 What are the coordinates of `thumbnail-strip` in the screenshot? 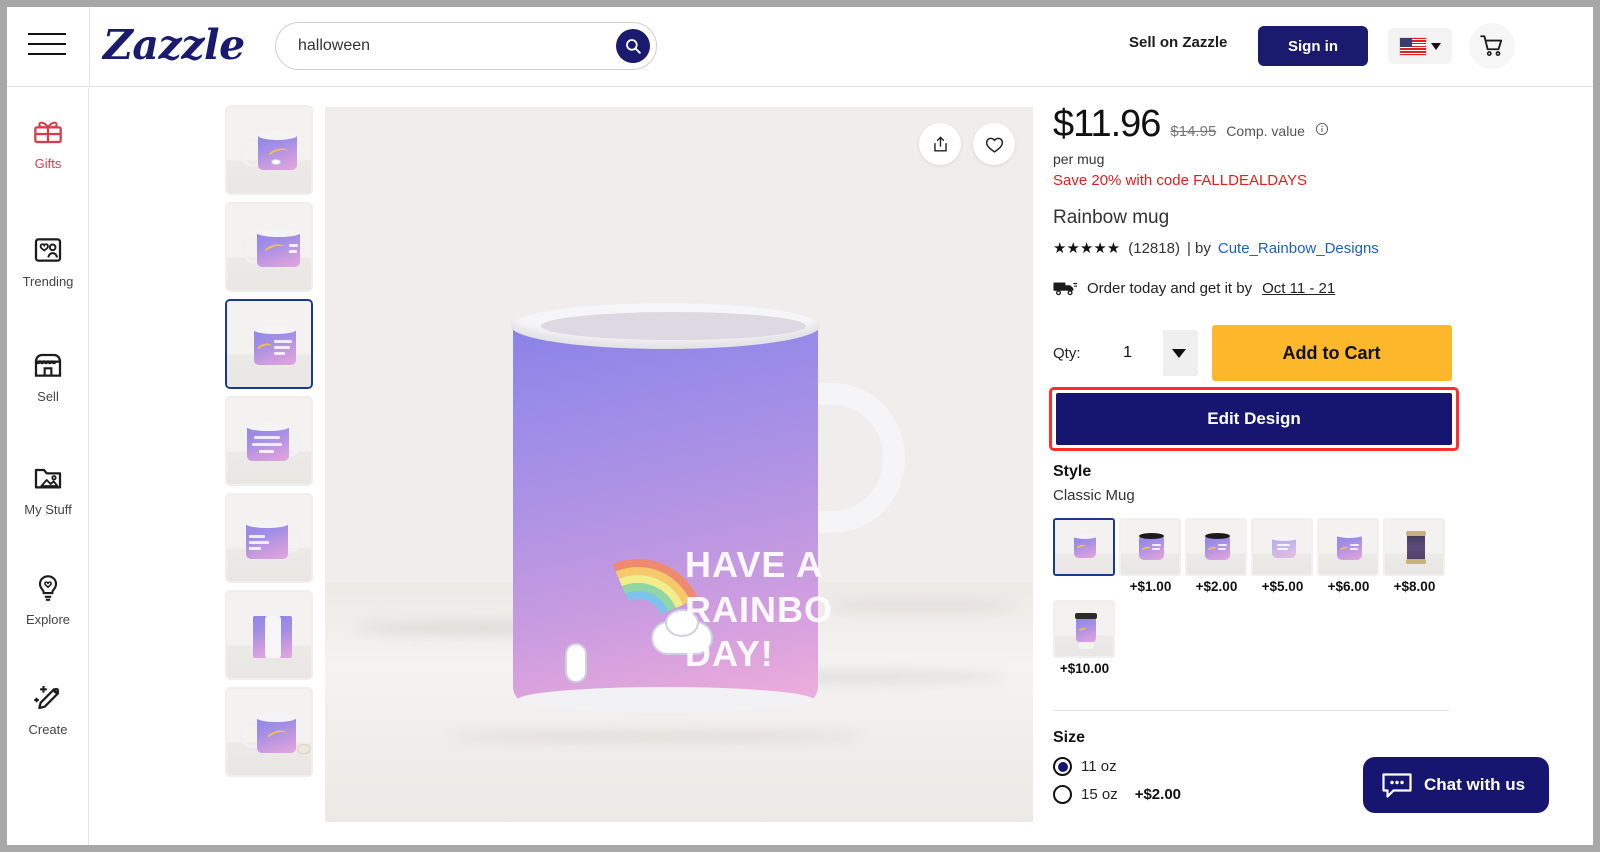 It's located at (269, 444).